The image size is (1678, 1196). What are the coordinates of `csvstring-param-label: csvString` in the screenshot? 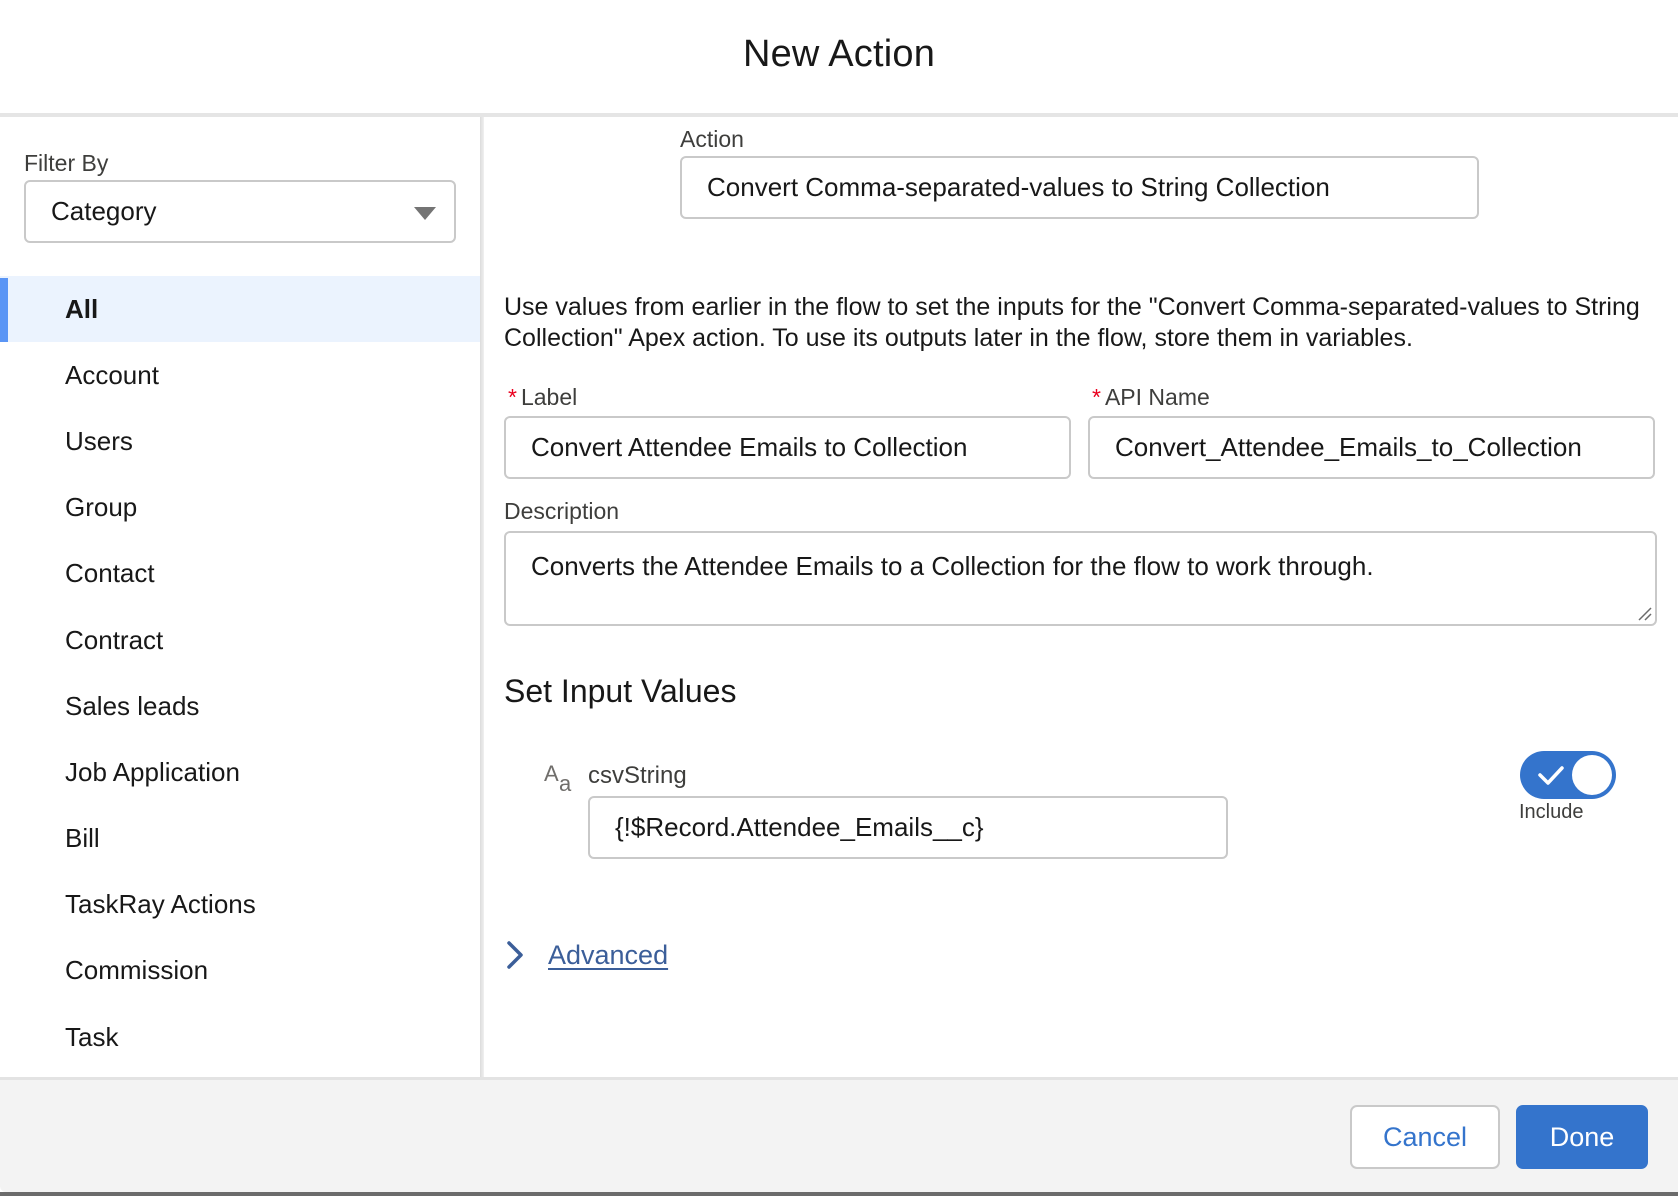 It's located at (637, 775).